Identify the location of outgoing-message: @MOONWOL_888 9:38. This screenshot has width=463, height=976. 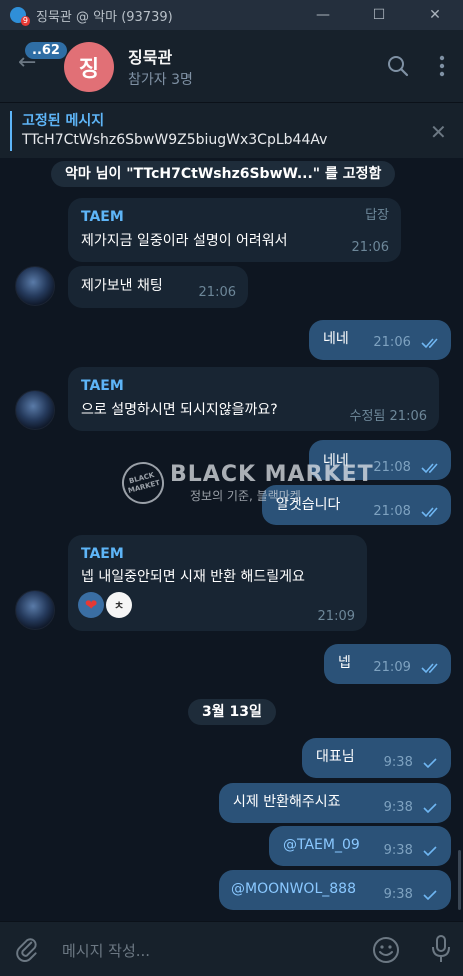
(335, 890).